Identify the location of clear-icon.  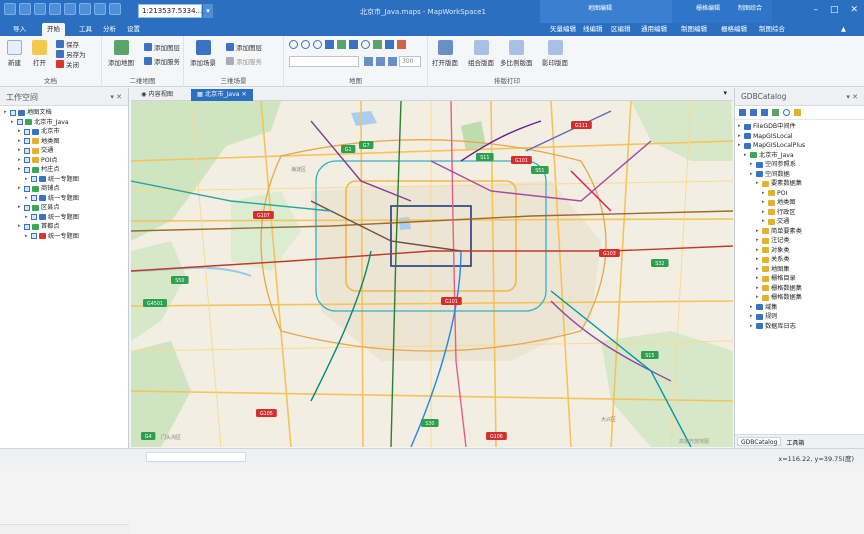
(401, 44).